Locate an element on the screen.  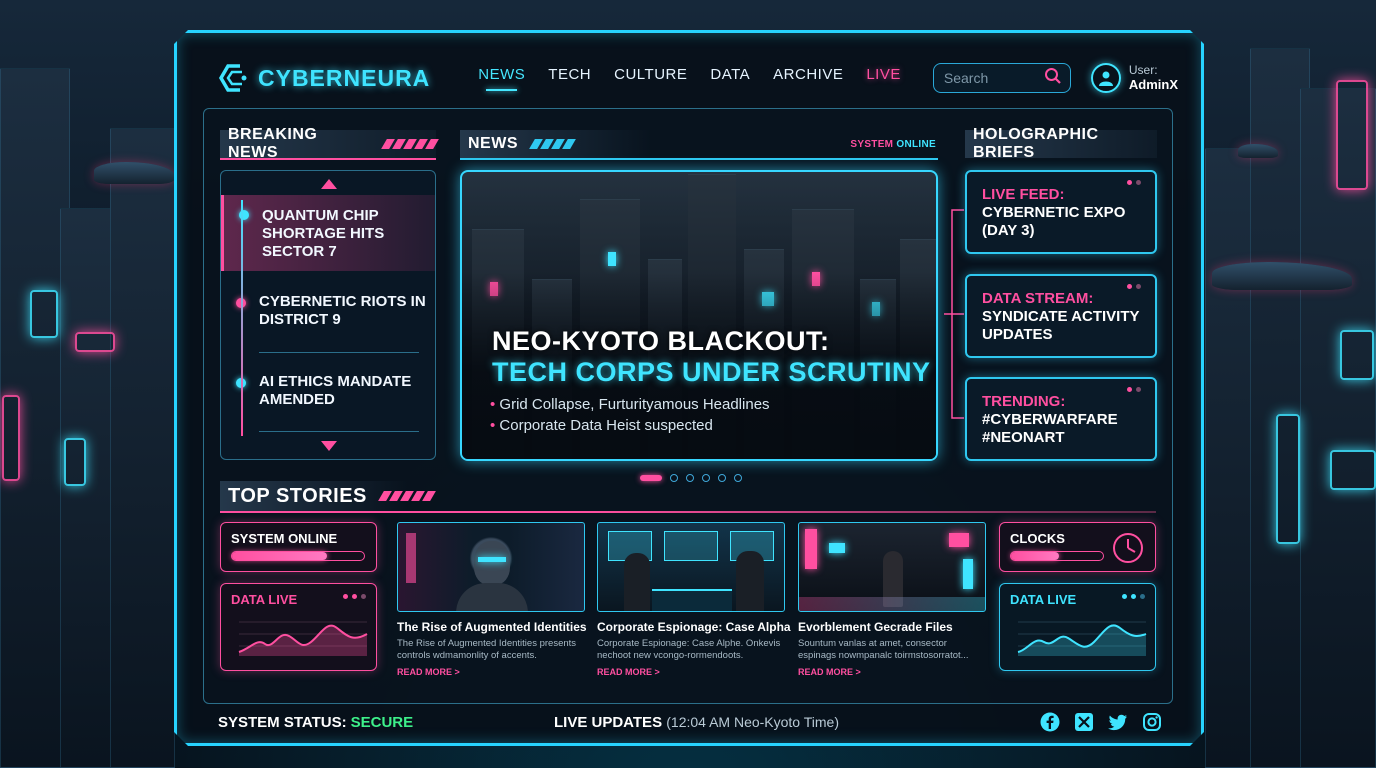
brief-text: SYNDICATE ACTIVITY UPDATES is located at coordinates (1061, 325).